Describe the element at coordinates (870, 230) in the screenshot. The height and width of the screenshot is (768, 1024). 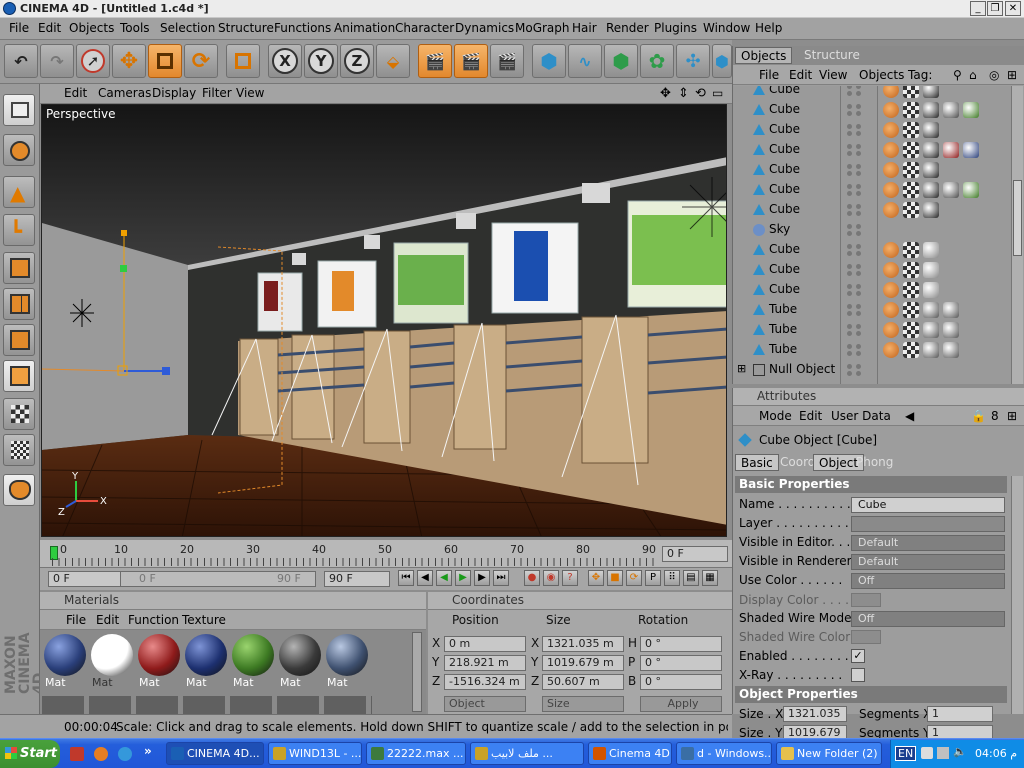
I see `object-row-sky: Sky` at that location.